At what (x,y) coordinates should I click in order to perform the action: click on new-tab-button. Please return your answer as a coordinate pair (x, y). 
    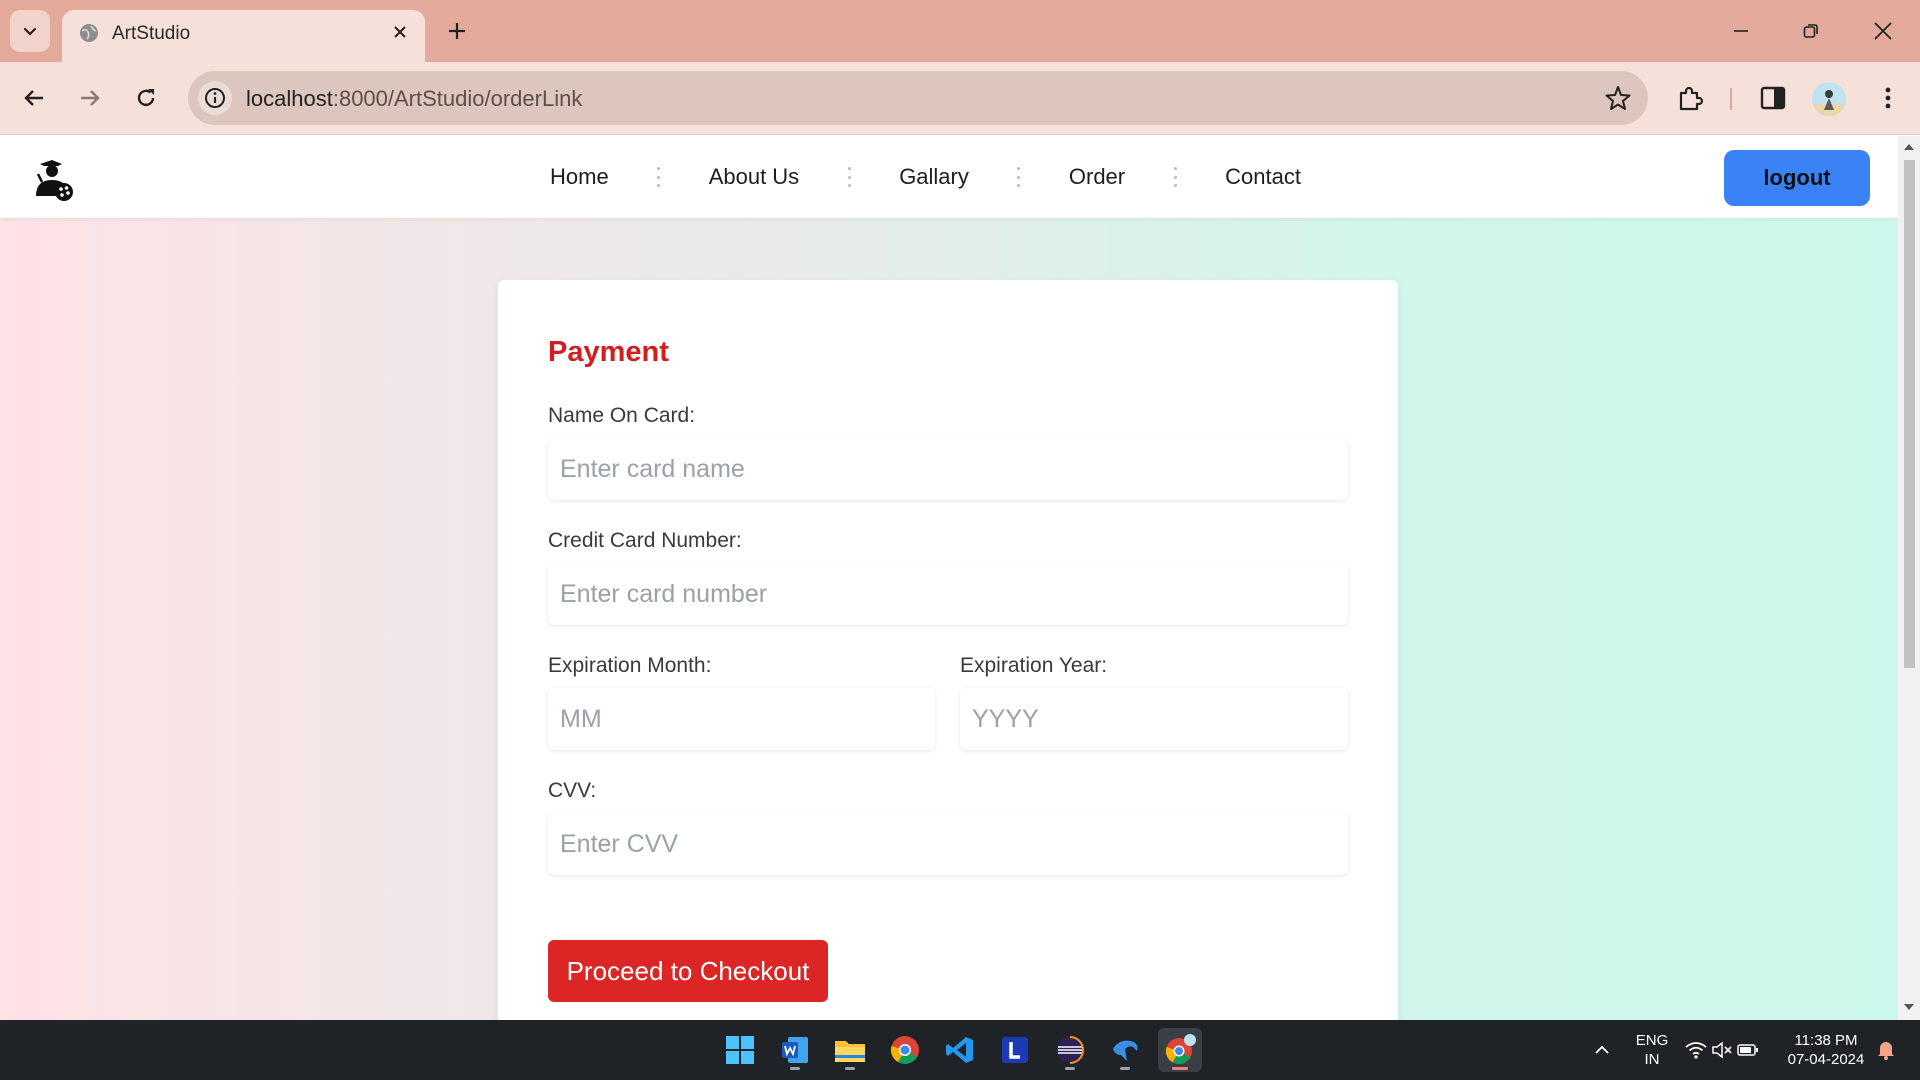
    Looking at the image, I should click on (457, 31).